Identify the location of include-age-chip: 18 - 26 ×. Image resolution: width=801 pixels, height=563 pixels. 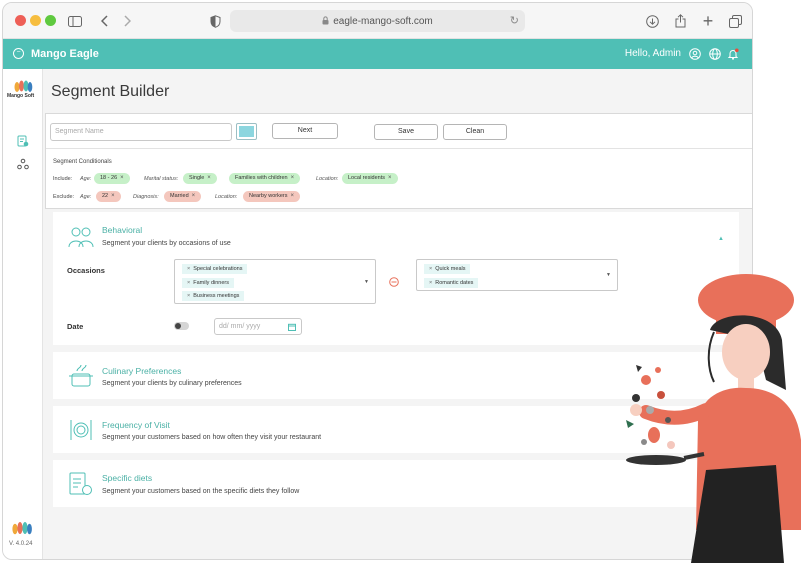
(112, 178).